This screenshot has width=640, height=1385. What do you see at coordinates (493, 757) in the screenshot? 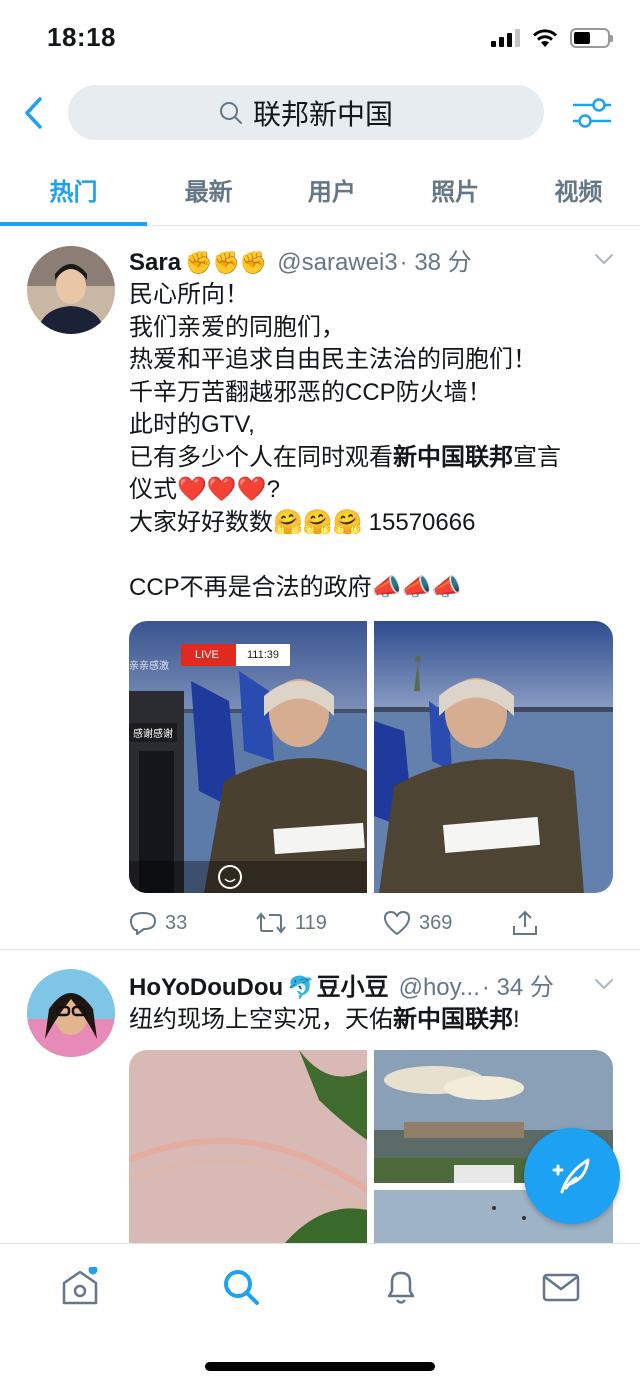
I see `video-thumbnail` at bounding box center [493, 757].